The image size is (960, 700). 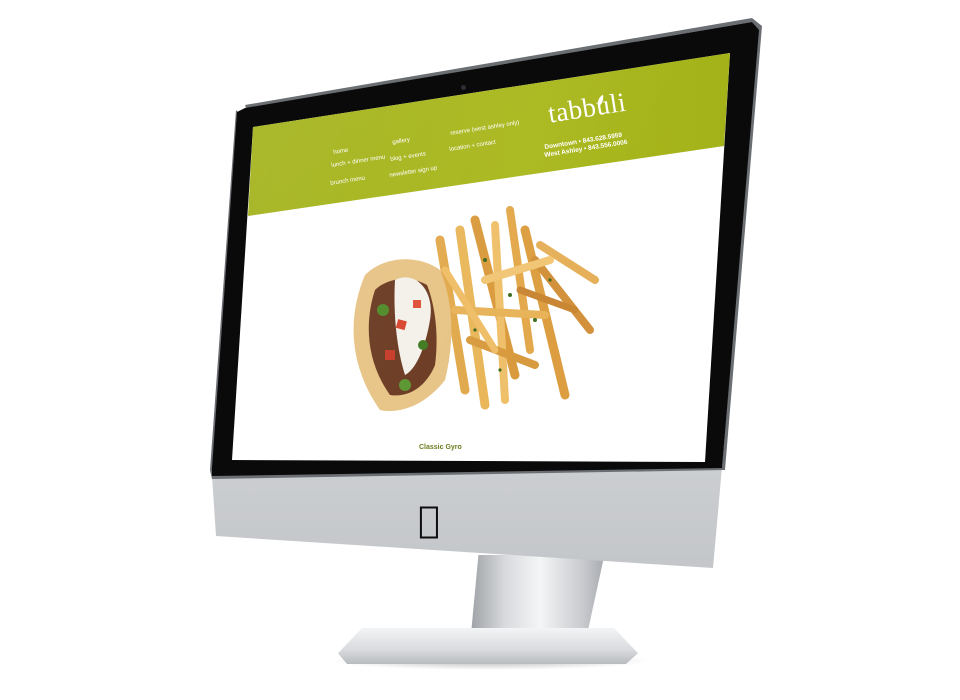 What do you see at coordinates (440, 447) in the screenshot?
I see `photo-caption: Classic Gyro` at bounding box center [440, 447].